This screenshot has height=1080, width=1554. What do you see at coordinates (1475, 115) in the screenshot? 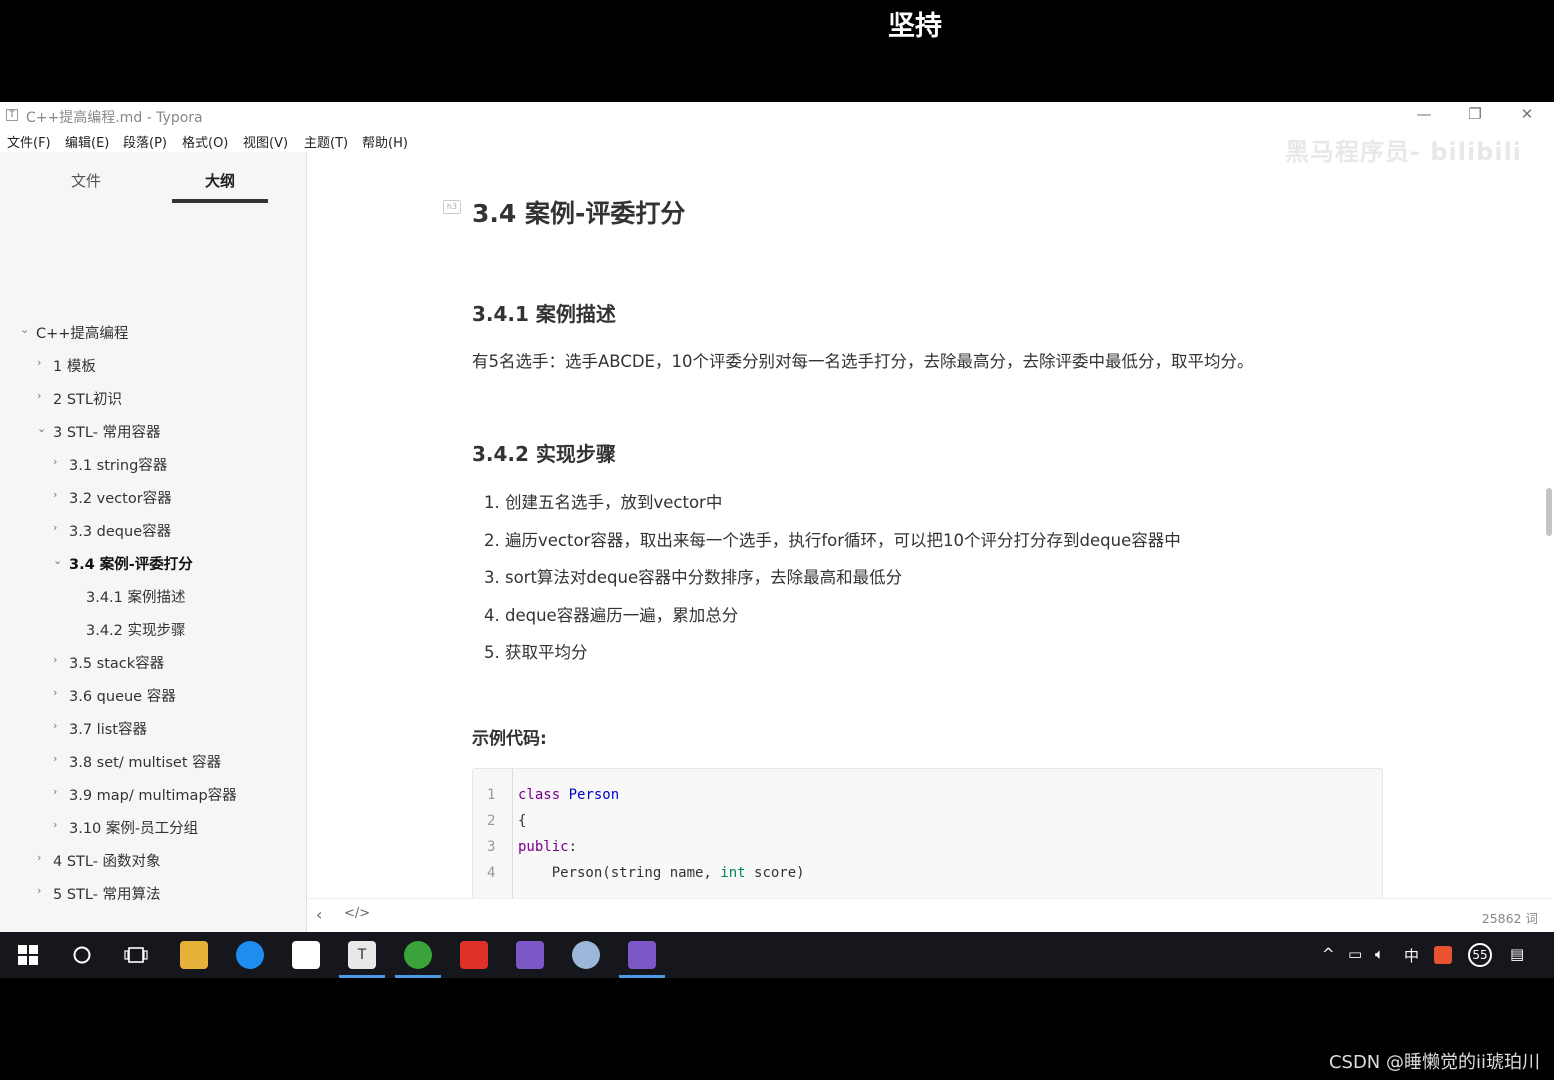
I see `restore-button: ❐` at bounding box center [1475, 115].